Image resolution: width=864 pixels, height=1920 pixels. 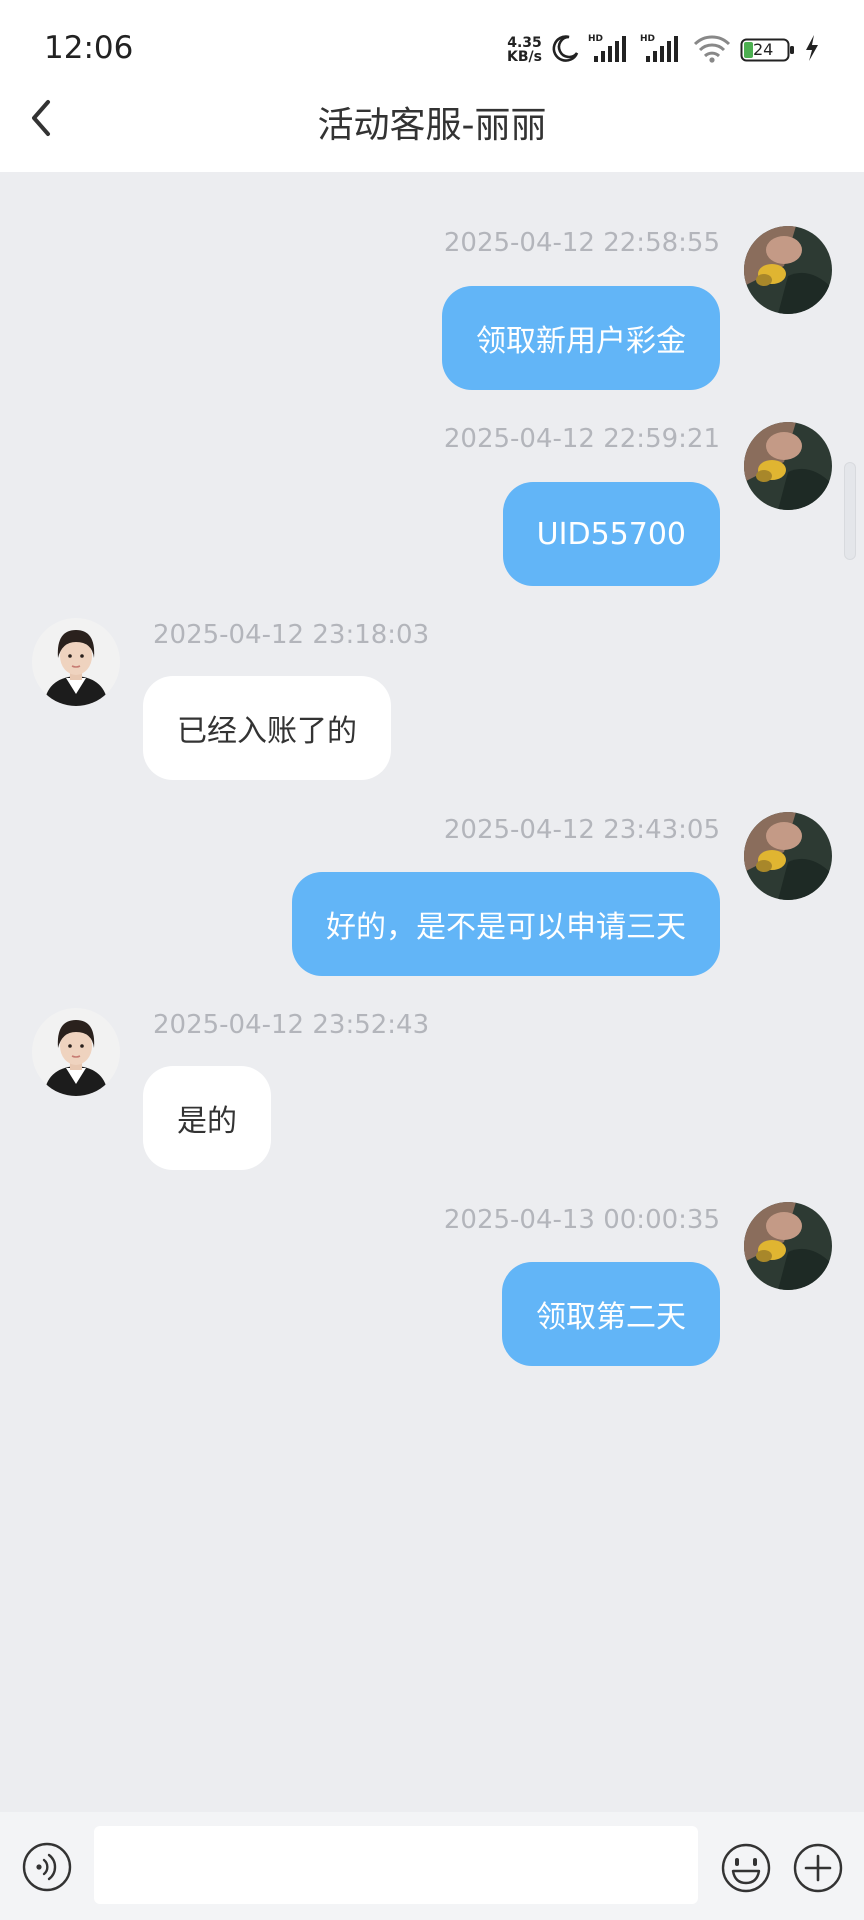 I want to click on battery-icon: 24, so click(x=768, y=50).